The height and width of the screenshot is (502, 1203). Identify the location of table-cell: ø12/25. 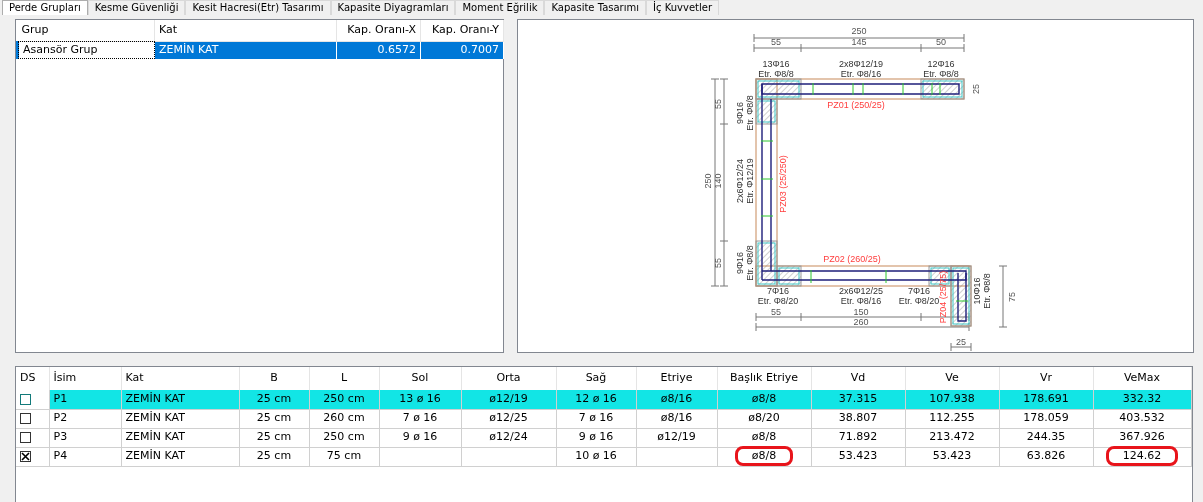
(508, 418).